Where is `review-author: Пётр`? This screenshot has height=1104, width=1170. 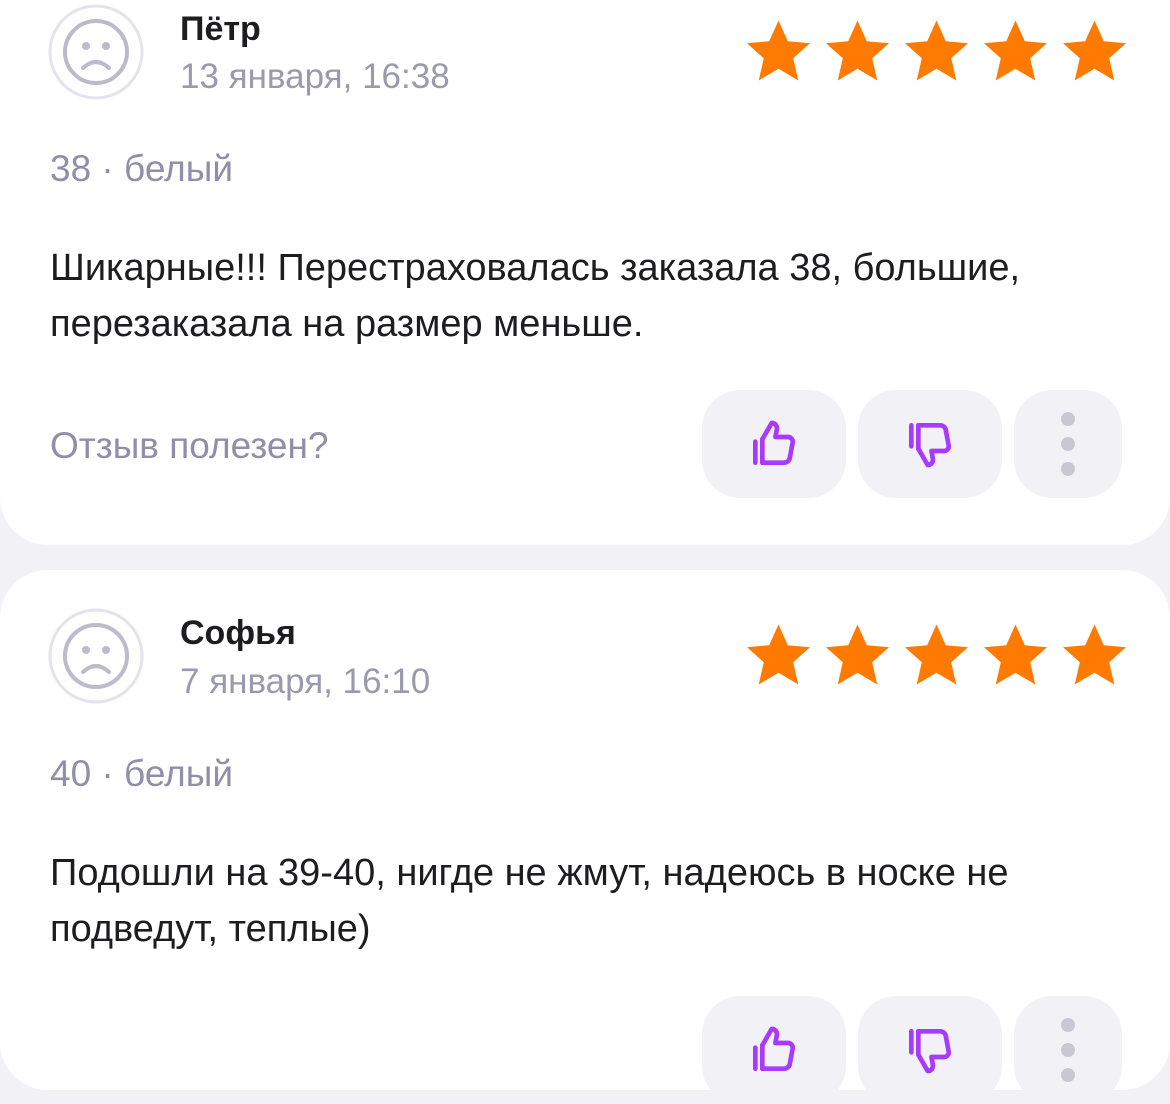
review-author: Пётр is located at coordinates (220, 29).